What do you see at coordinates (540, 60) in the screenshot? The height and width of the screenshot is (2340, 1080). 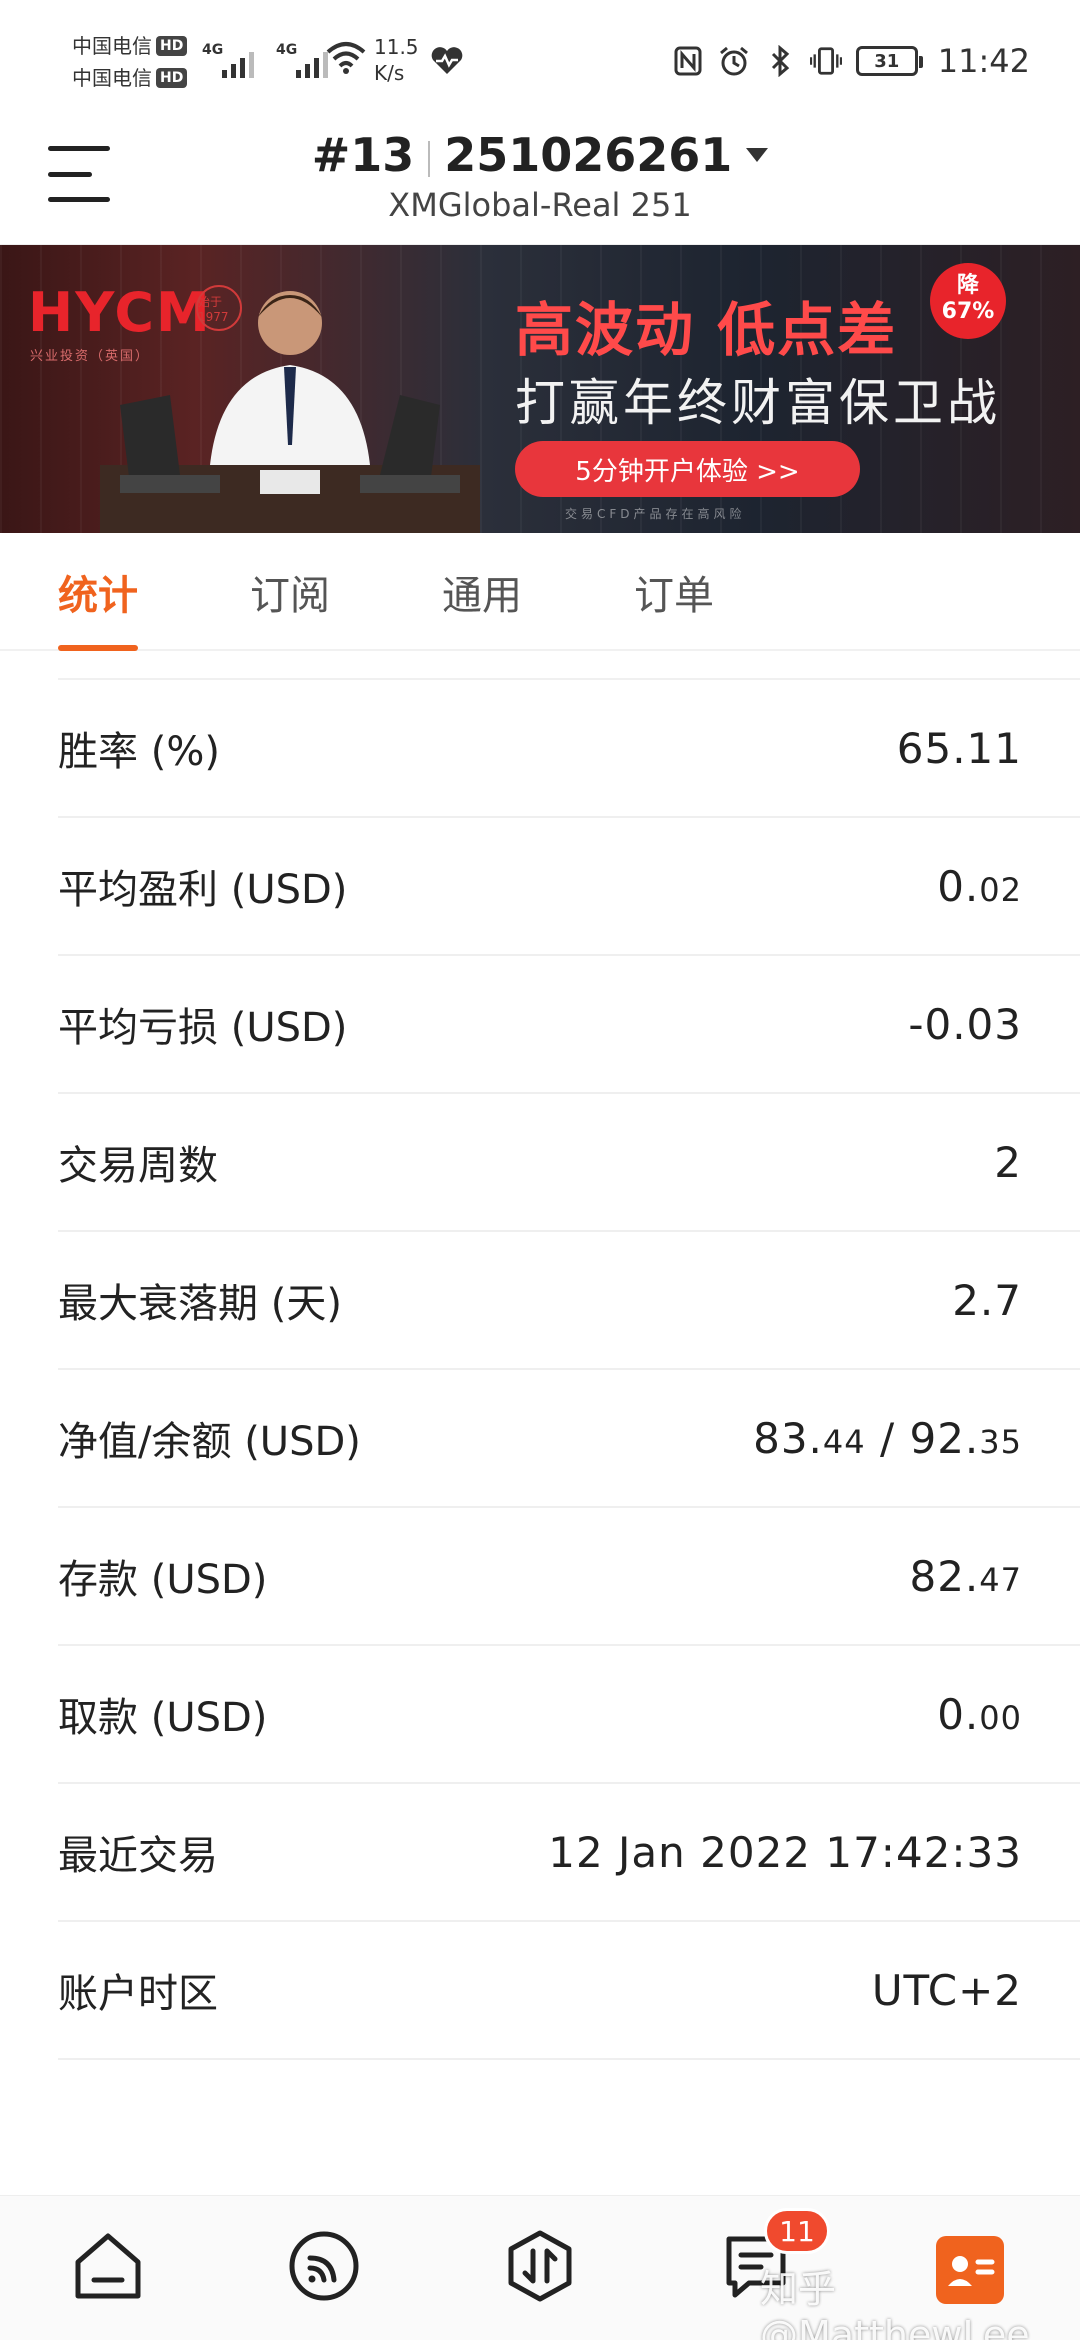 I see `status-bar: 中国电信 HD 中国电信 HD 4G 4G 11.5 K/s 31 11:42` at bounding box center [540, 60].